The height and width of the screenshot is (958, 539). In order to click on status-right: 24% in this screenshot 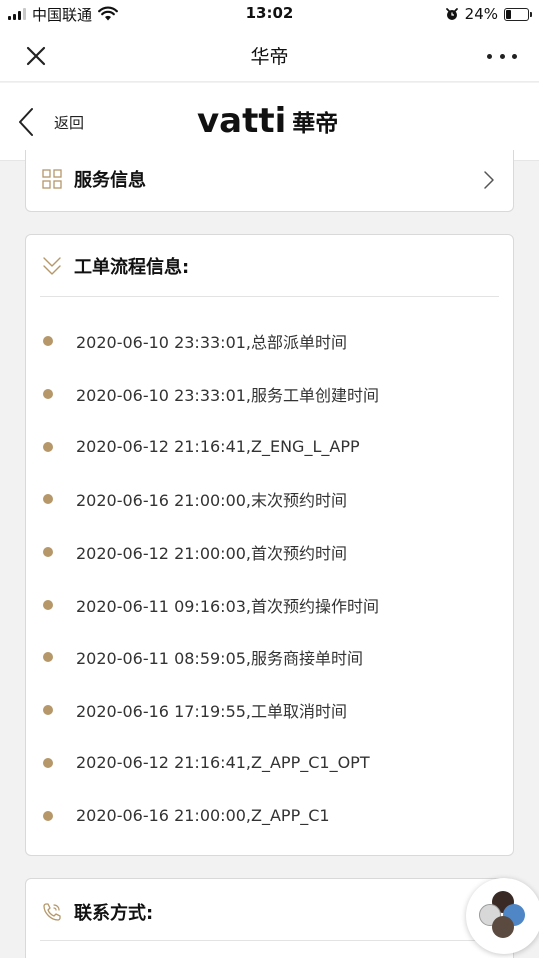, I will do `click(488, 14)`.